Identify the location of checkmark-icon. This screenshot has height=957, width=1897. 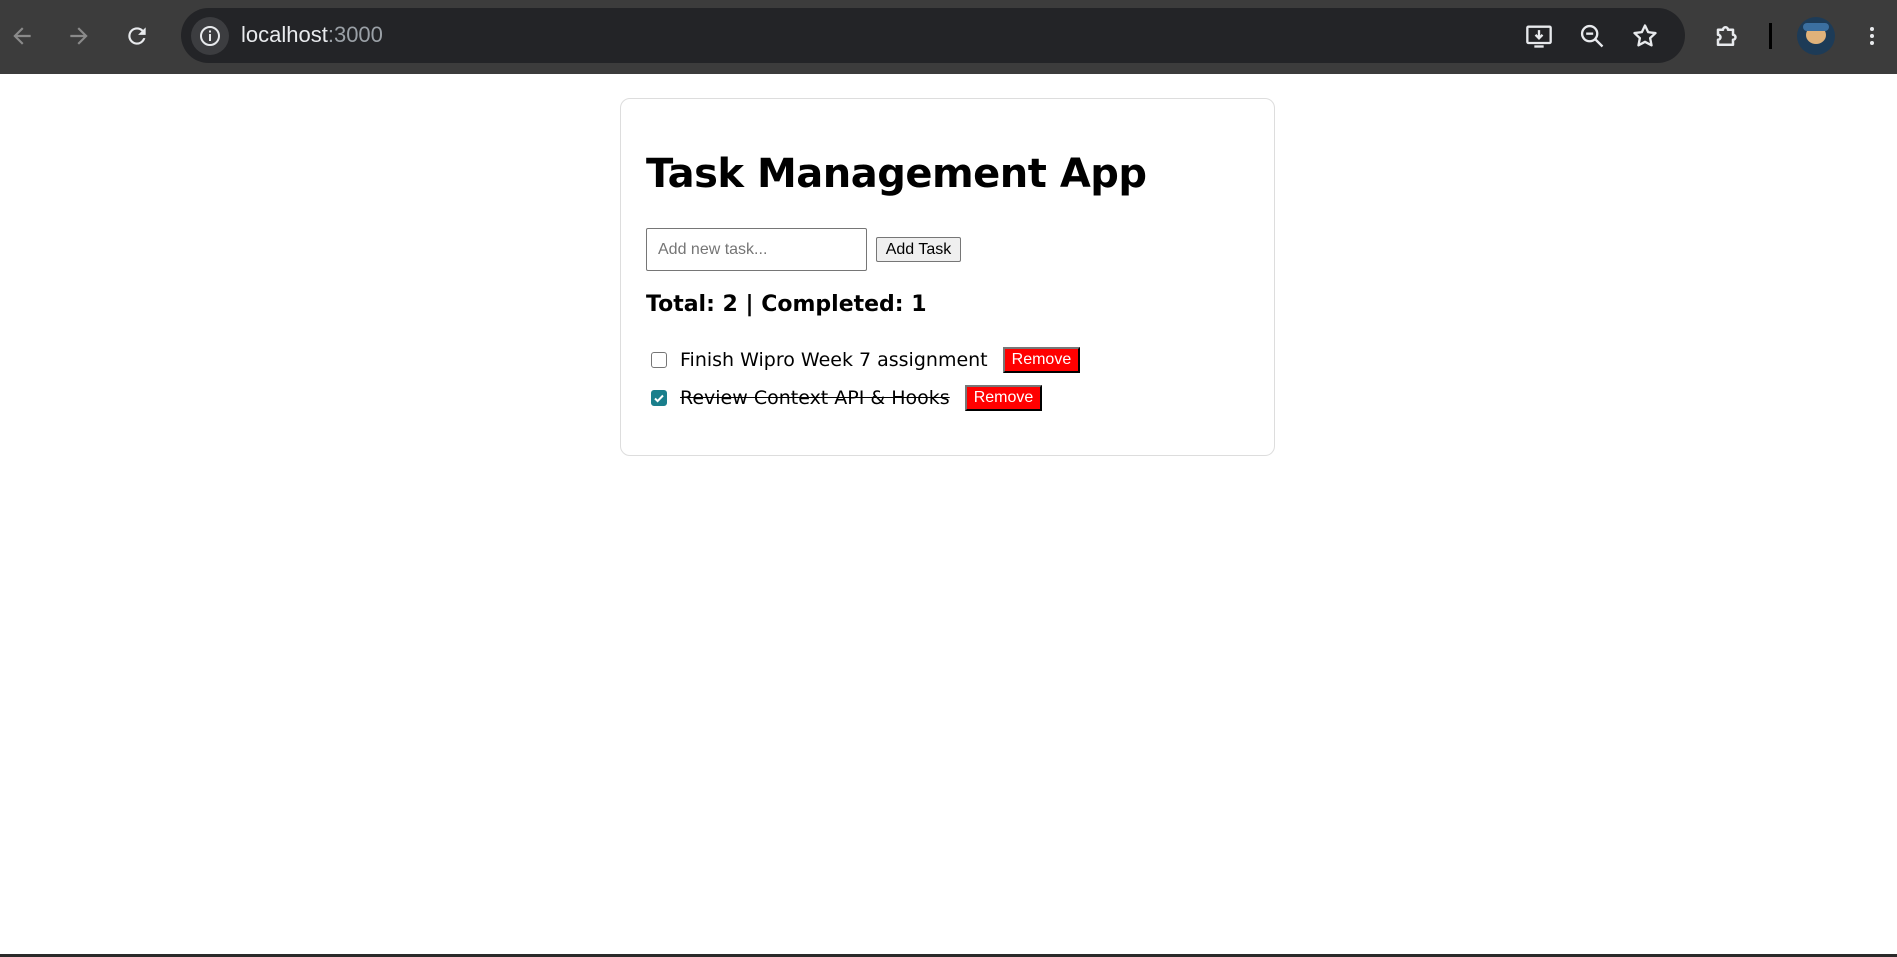
(659, 398).